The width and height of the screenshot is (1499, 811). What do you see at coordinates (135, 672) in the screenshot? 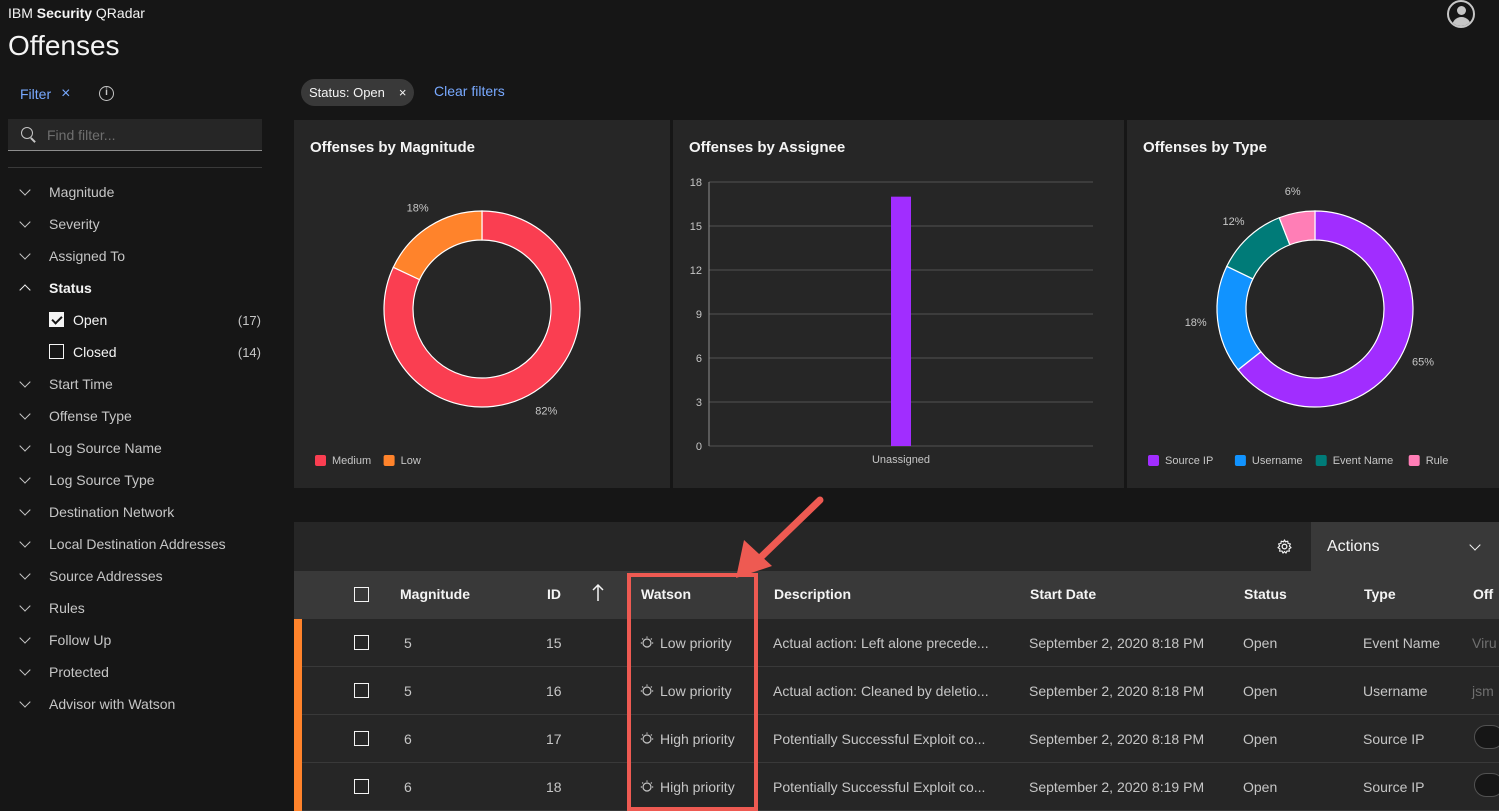
I see `filter-category-13: Protected` at bounding box center [135, 672].